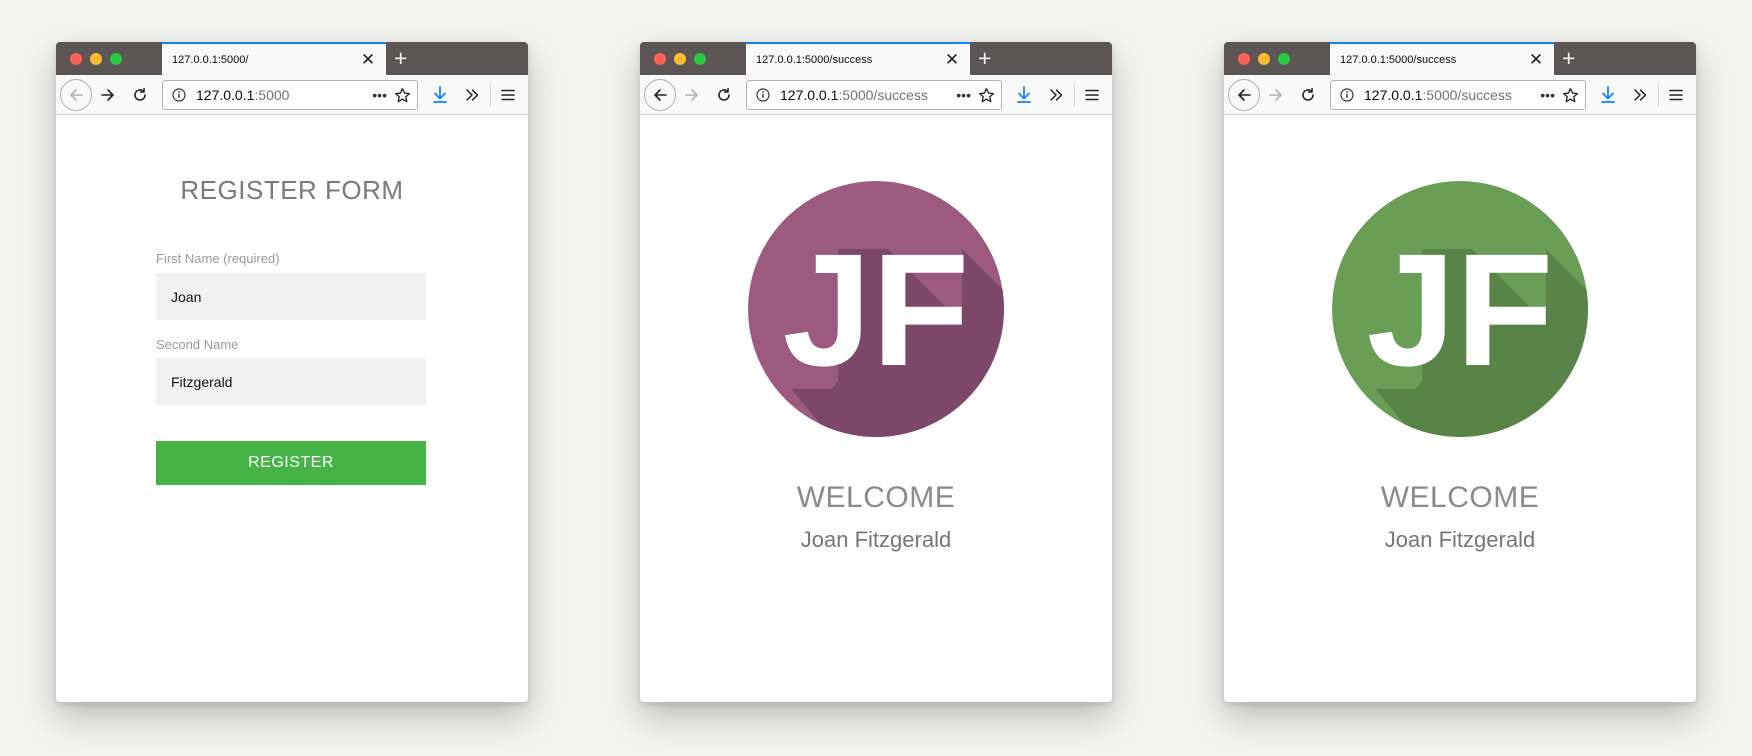  What do you see at coordinates (274, 58) in the screenshot?
I see `browser-tab: 127.0.0.1:5000/ ✕` at bounding box center [274, 58].